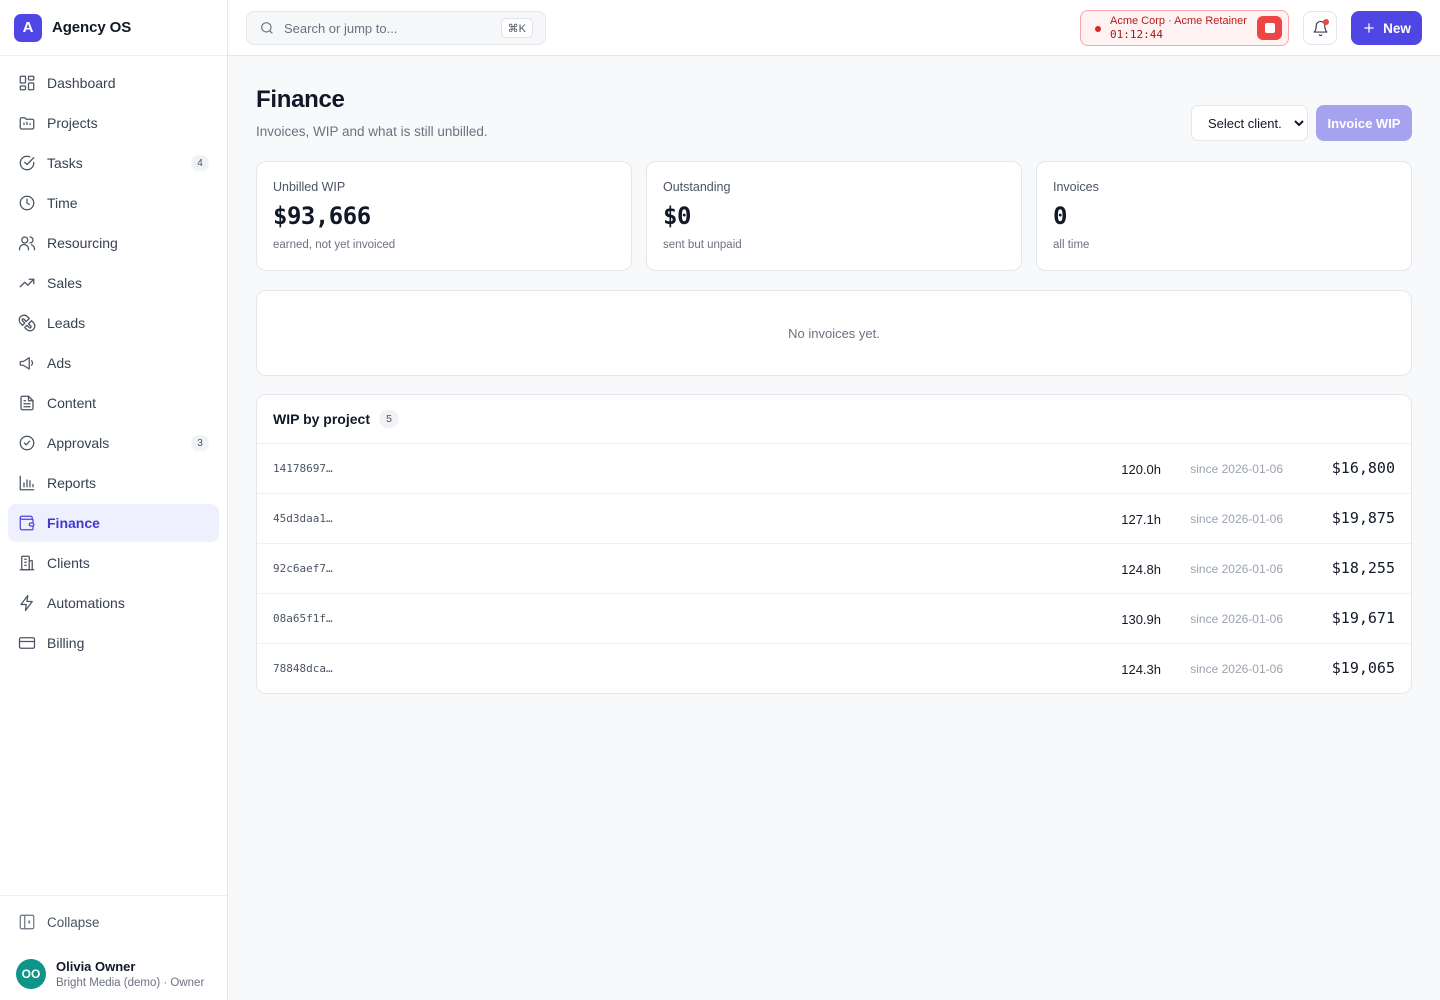  Describe the element at coordinates (66, 643) in the screenshot. I see `sidebar-item-label: Billing` at that location.